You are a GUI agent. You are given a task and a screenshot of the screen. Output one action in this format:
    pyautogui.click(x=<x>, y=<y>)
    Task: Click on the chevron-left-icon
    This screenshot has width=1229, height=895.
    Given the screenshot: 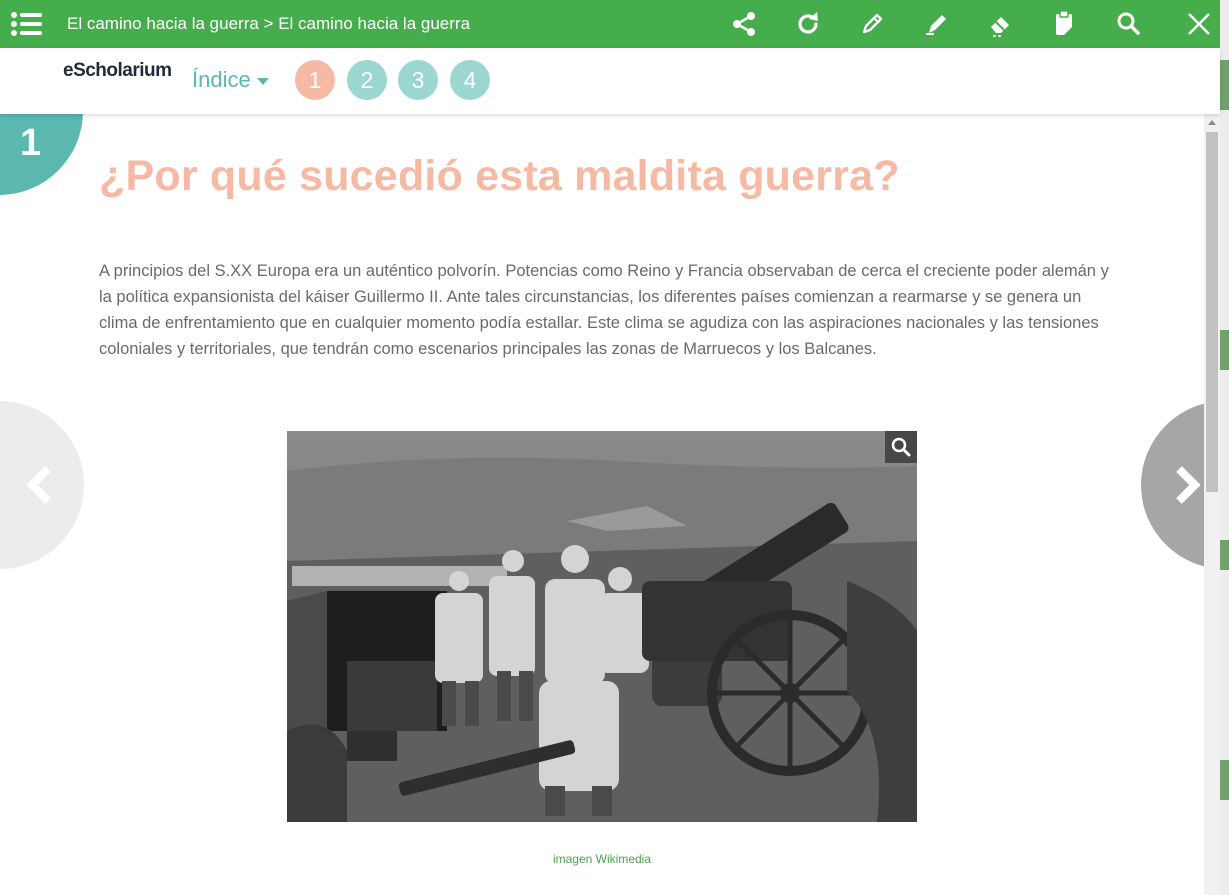 What is the action you would take?
    pyautogui.click(x=38, y=485)
    